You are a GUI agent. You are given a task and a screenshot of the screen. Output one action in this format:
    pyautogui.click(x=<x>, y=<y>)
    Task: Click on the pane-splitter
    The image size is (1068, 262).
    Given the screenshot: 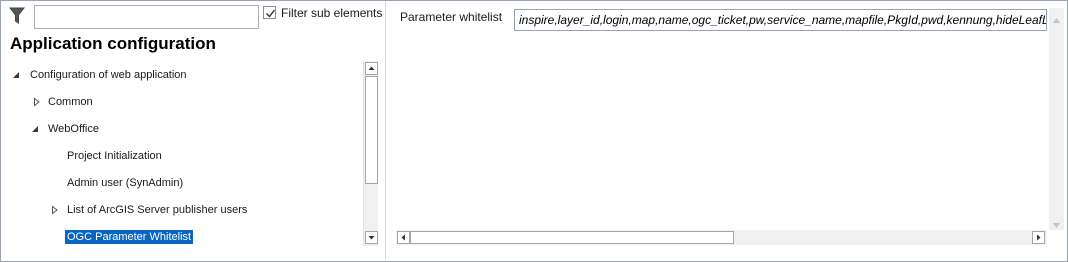 What is the action you would take?
    pyautogui.click(x=385, y=130)
    